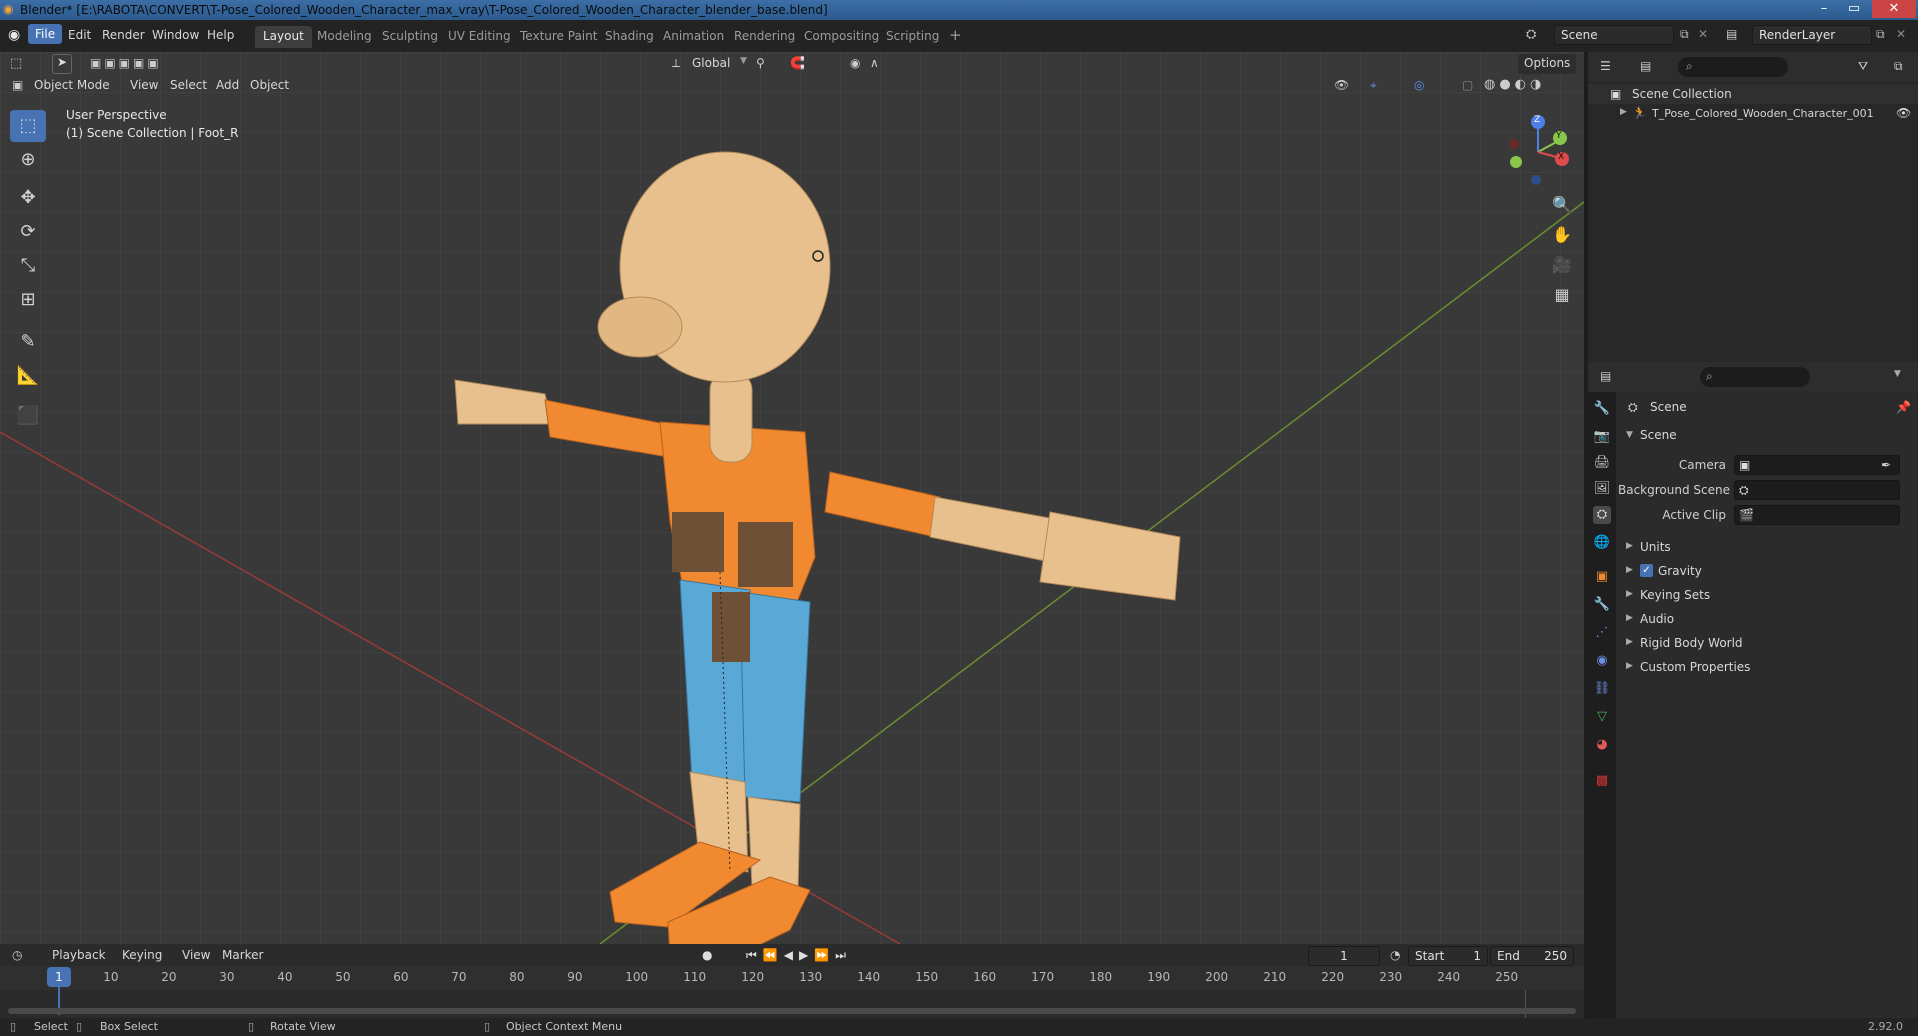 The image size is (1918, 1036). I want to click on minimize-button: –, so click(1824, 9).